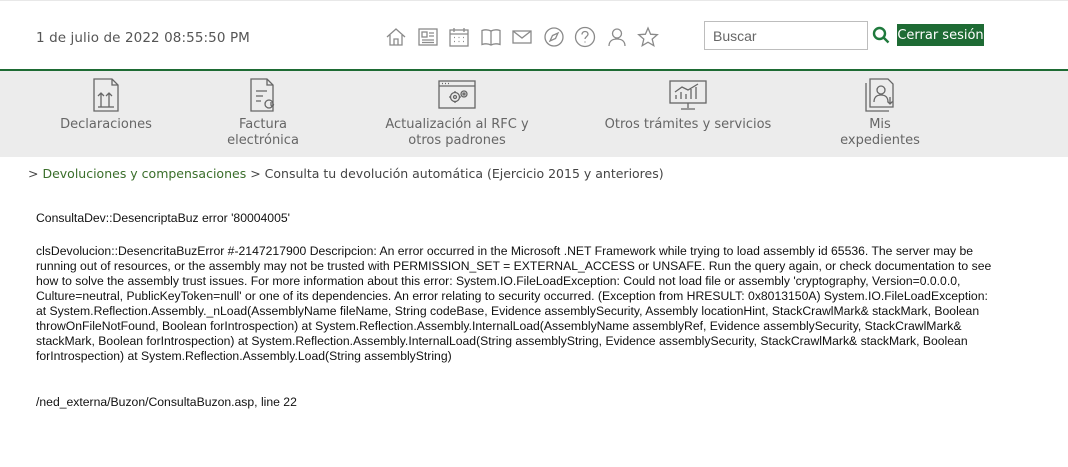 This screenshot has height=467, width=1068. Describe the element at coordinates (457, 113) in the screenshot. I see `nav-item-actualizacion-rfc: Actualización al RFC y otros padrones` at that location.